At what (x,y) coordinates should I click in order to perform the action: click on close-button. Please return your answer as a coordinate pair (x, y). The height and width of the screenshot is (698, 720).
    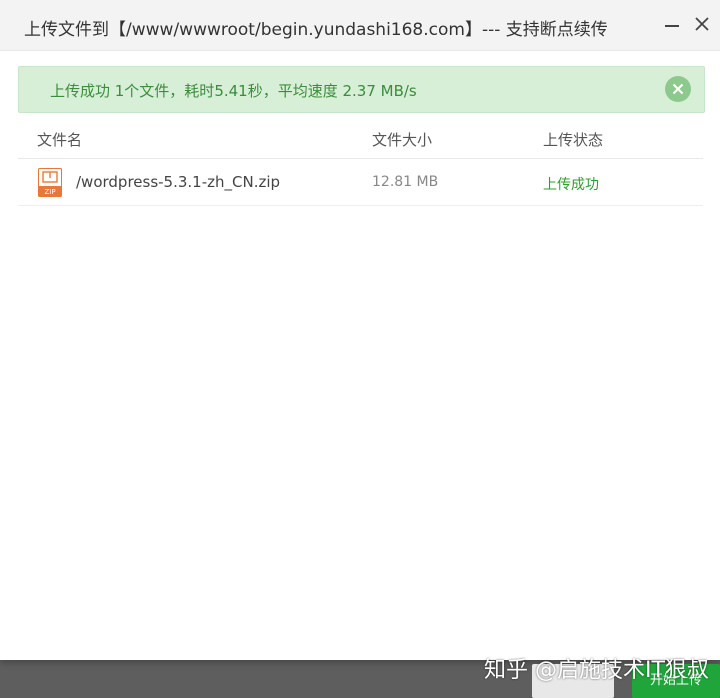
    Looking at the image, I should click on (702, 24).